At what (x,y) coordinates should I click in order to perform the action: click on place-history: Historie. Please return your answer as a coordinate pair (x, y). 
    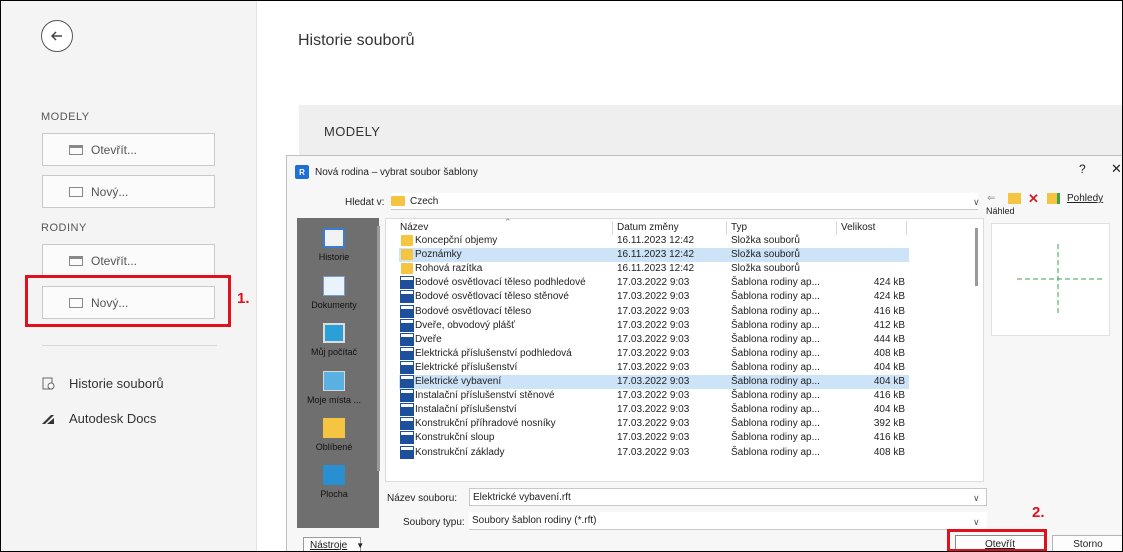
    Looking at the image, I should click on (334, 245).